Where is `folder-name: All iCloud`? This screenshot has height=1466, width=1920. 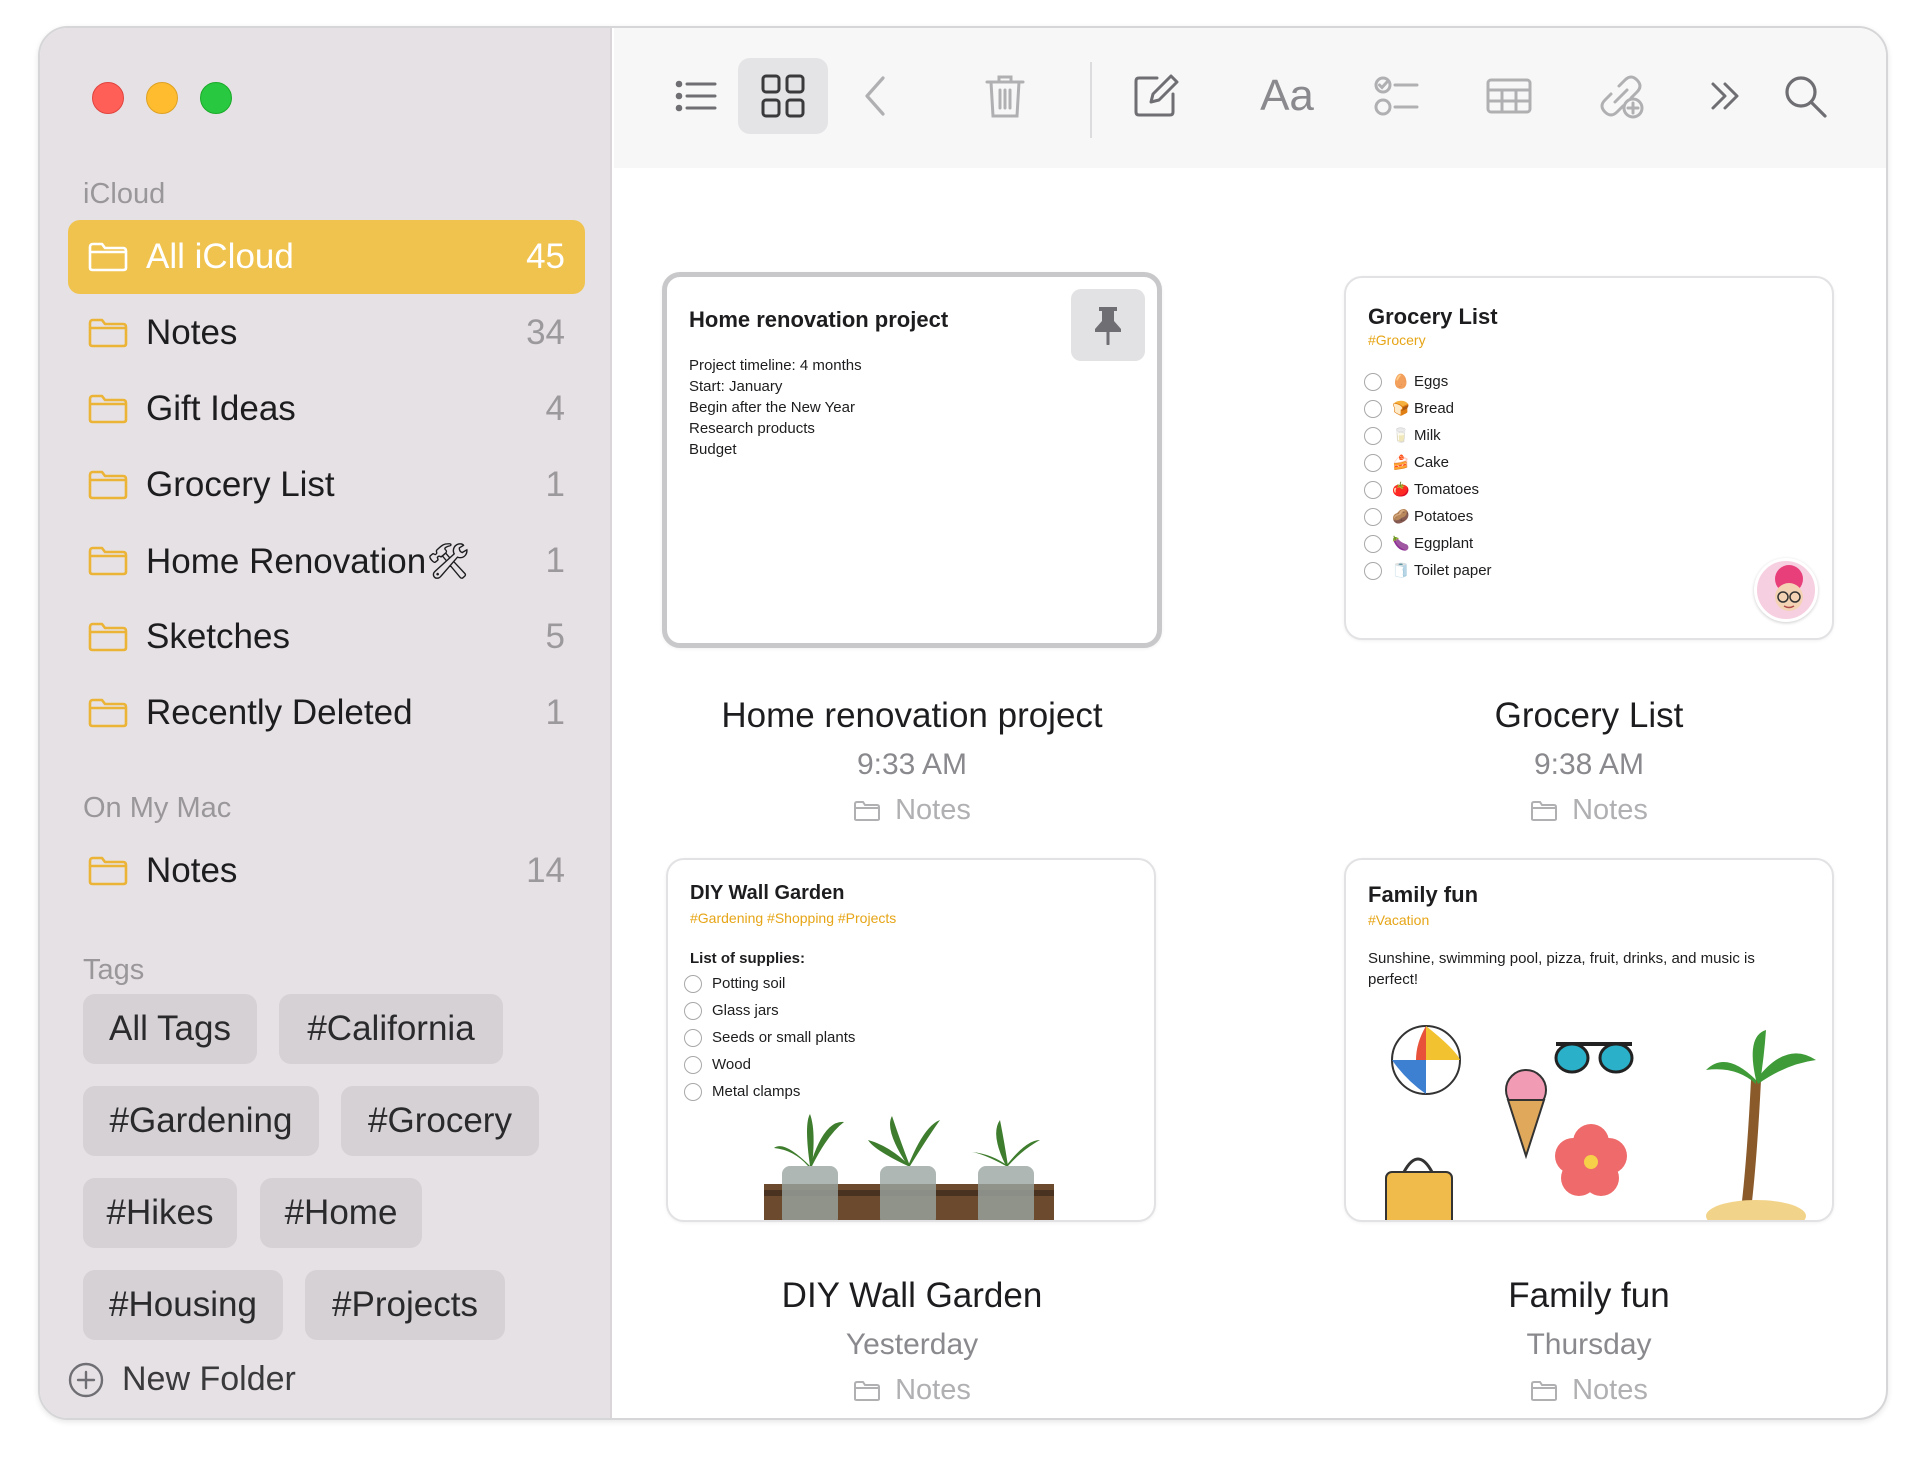
folder-name: All iCloud is located at coordinates (220, 256).